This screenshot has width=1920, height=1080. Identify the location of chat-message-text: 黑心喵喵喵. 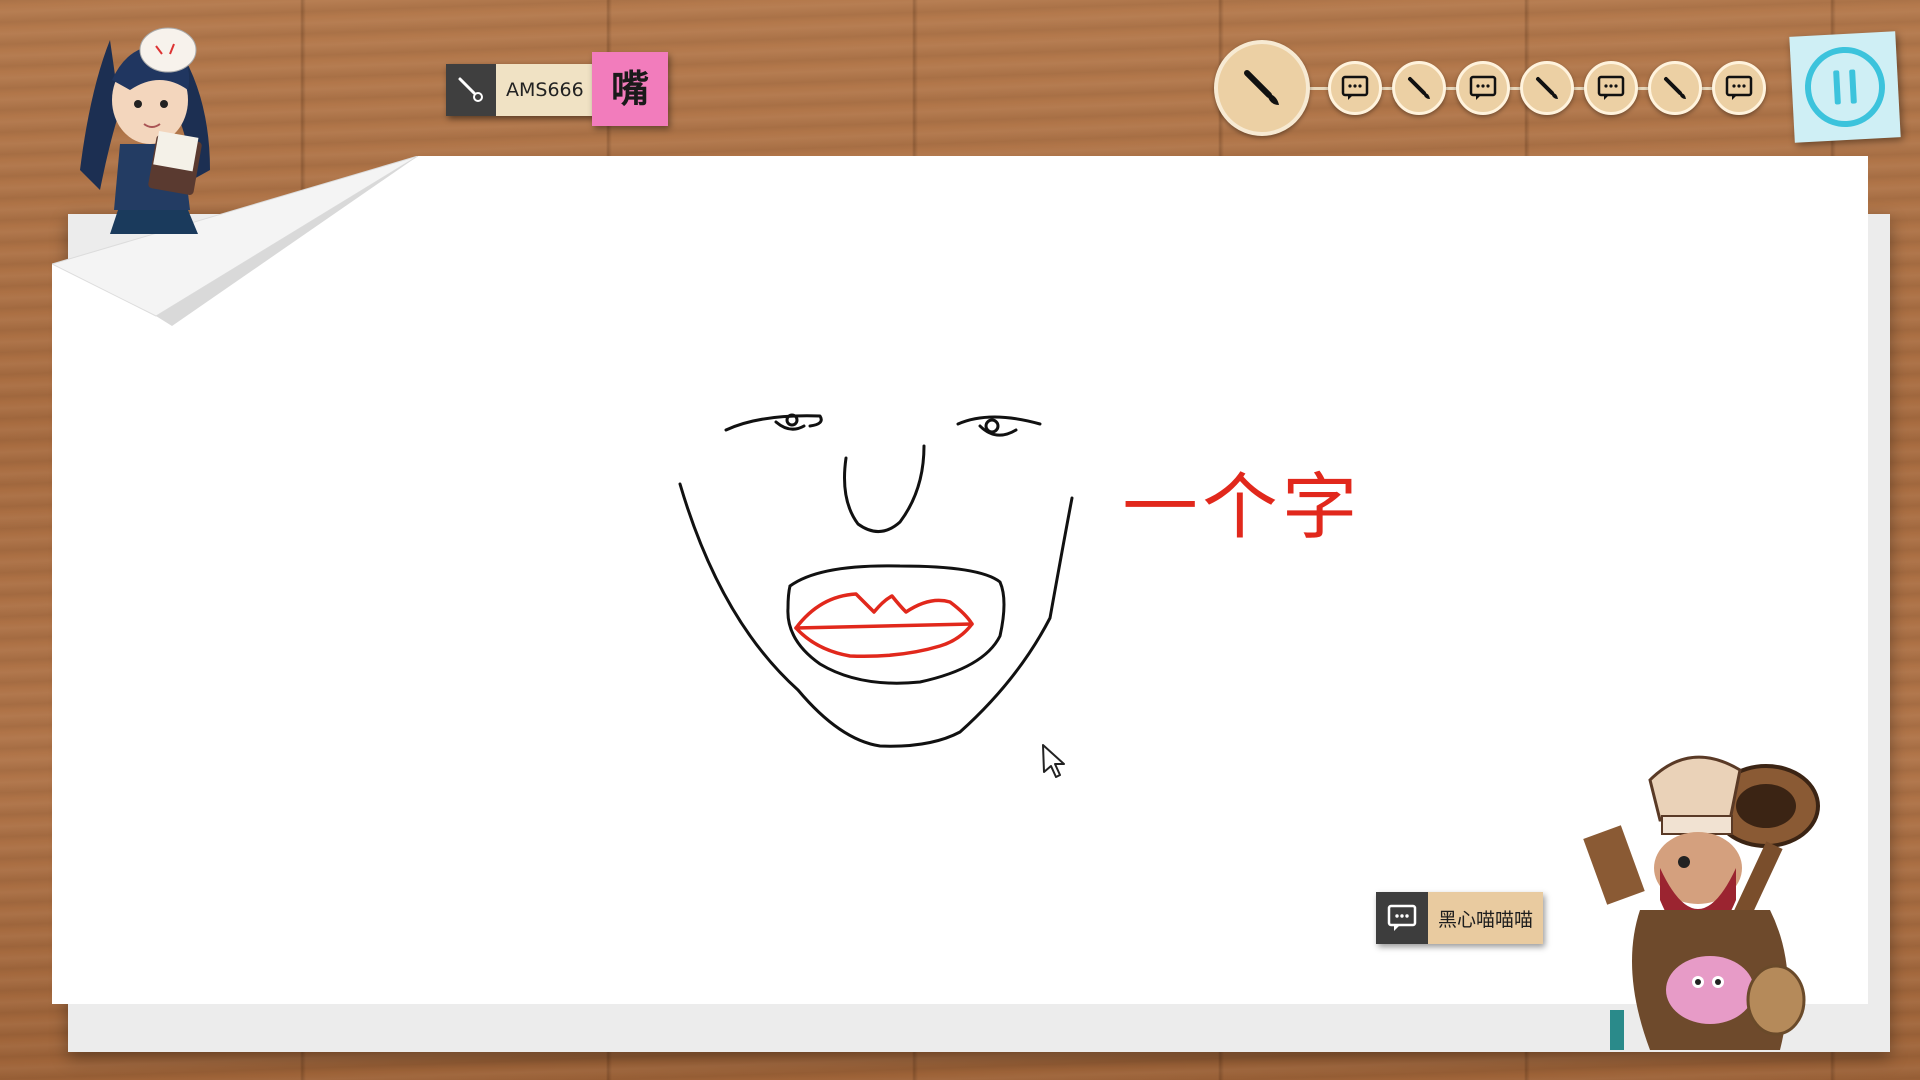
(1486, 918).